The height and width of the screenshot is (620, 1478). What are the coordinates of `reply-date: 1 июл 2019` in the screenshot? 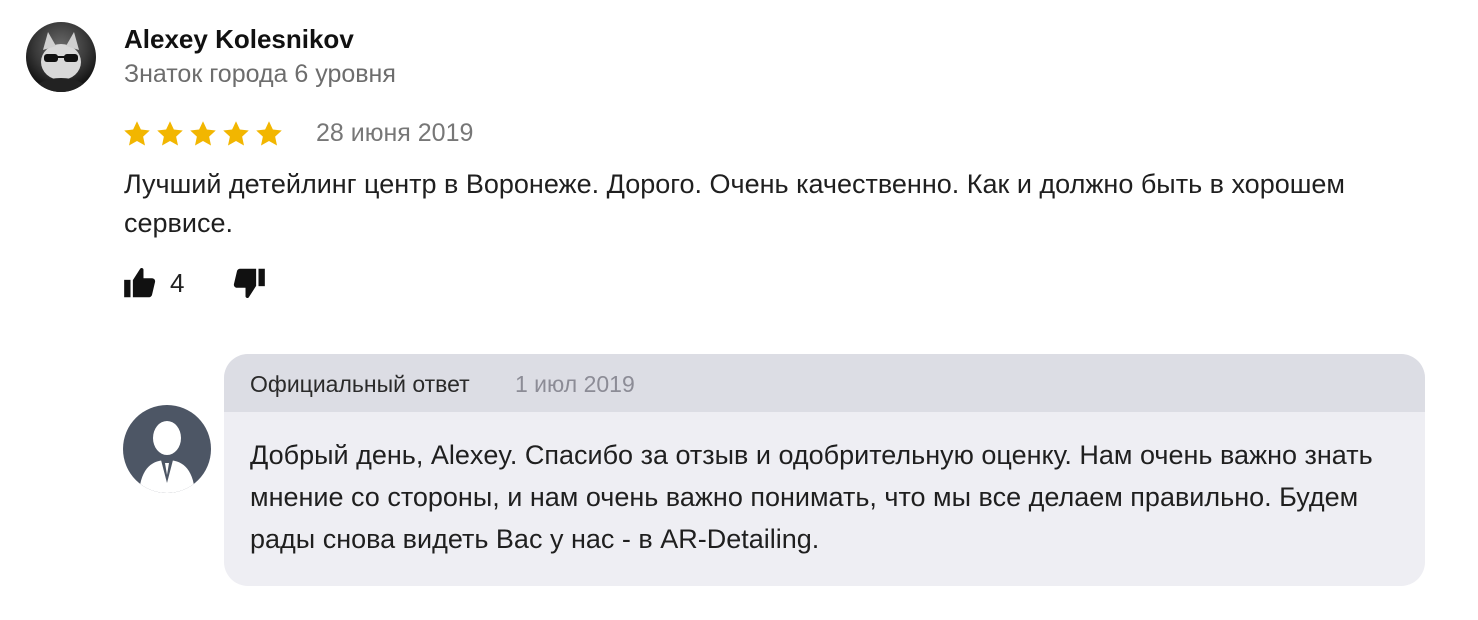 It's located at (575, 384).